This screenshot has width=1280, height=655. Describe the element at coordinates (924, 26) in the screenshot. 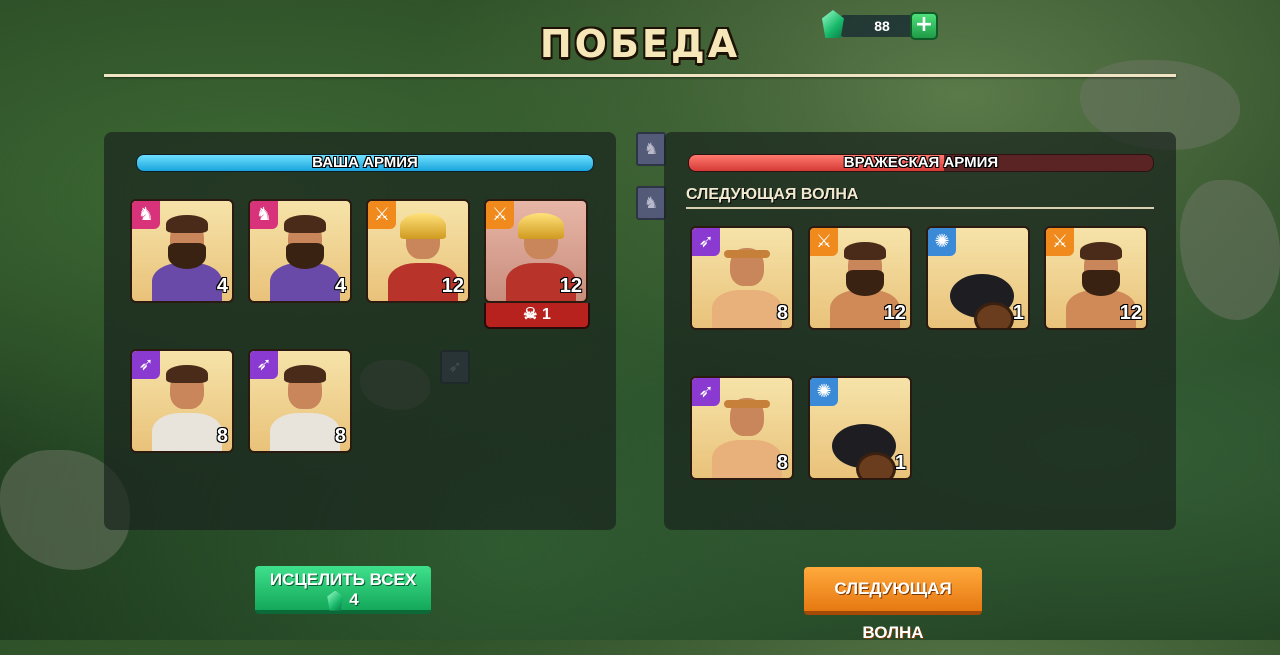

I see `add-gems-button: +` at that location.